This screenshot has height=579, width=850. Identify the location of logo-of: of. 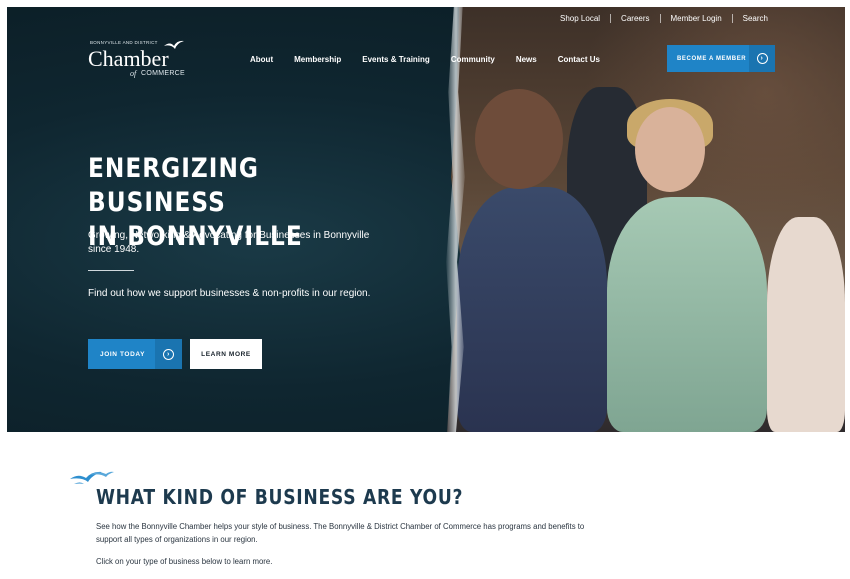
(133, 73).